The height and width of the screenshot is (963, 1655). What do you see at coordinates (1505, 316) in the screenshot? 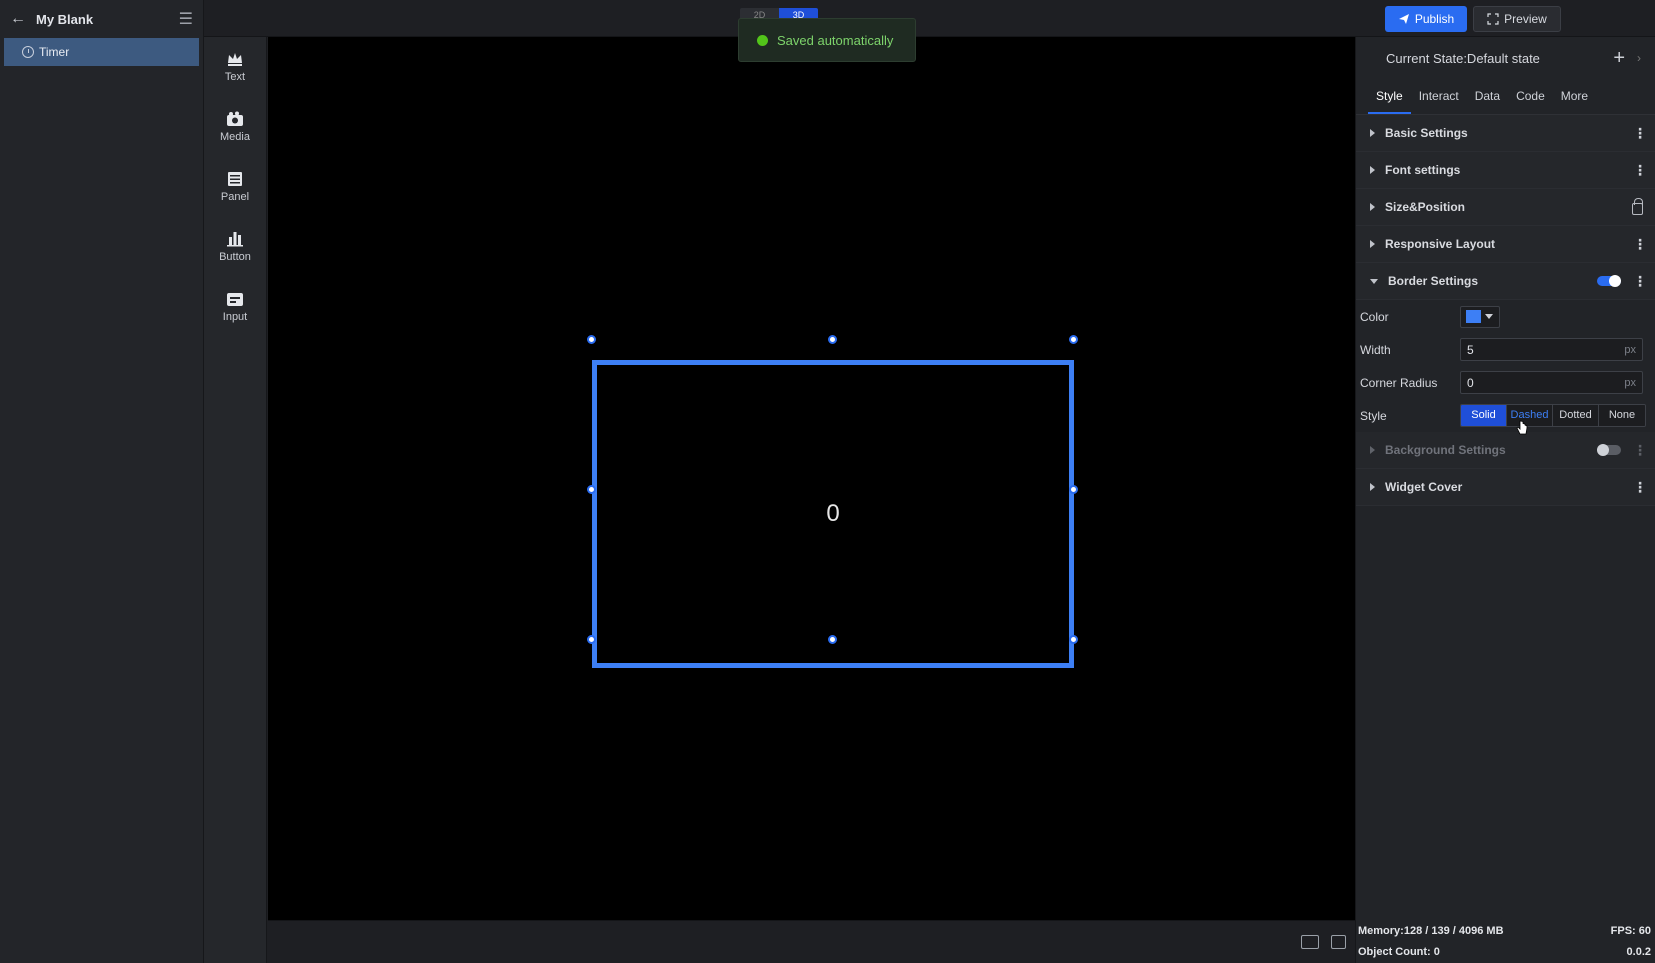
I see `border-color-row: Color` at bounding box center [1505, 316].